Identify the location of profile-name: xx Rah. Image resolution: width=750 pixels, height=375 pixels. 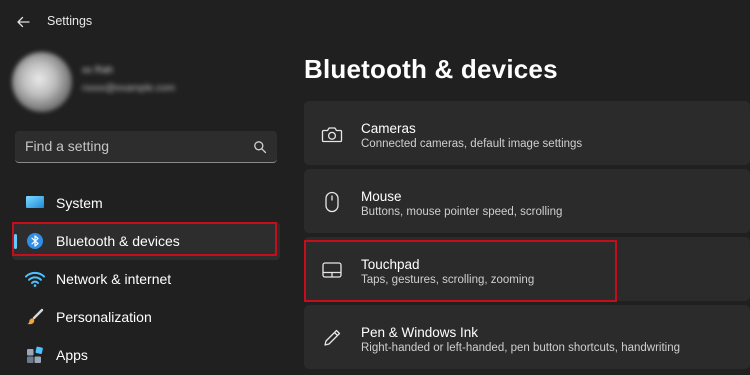
(98, 70).